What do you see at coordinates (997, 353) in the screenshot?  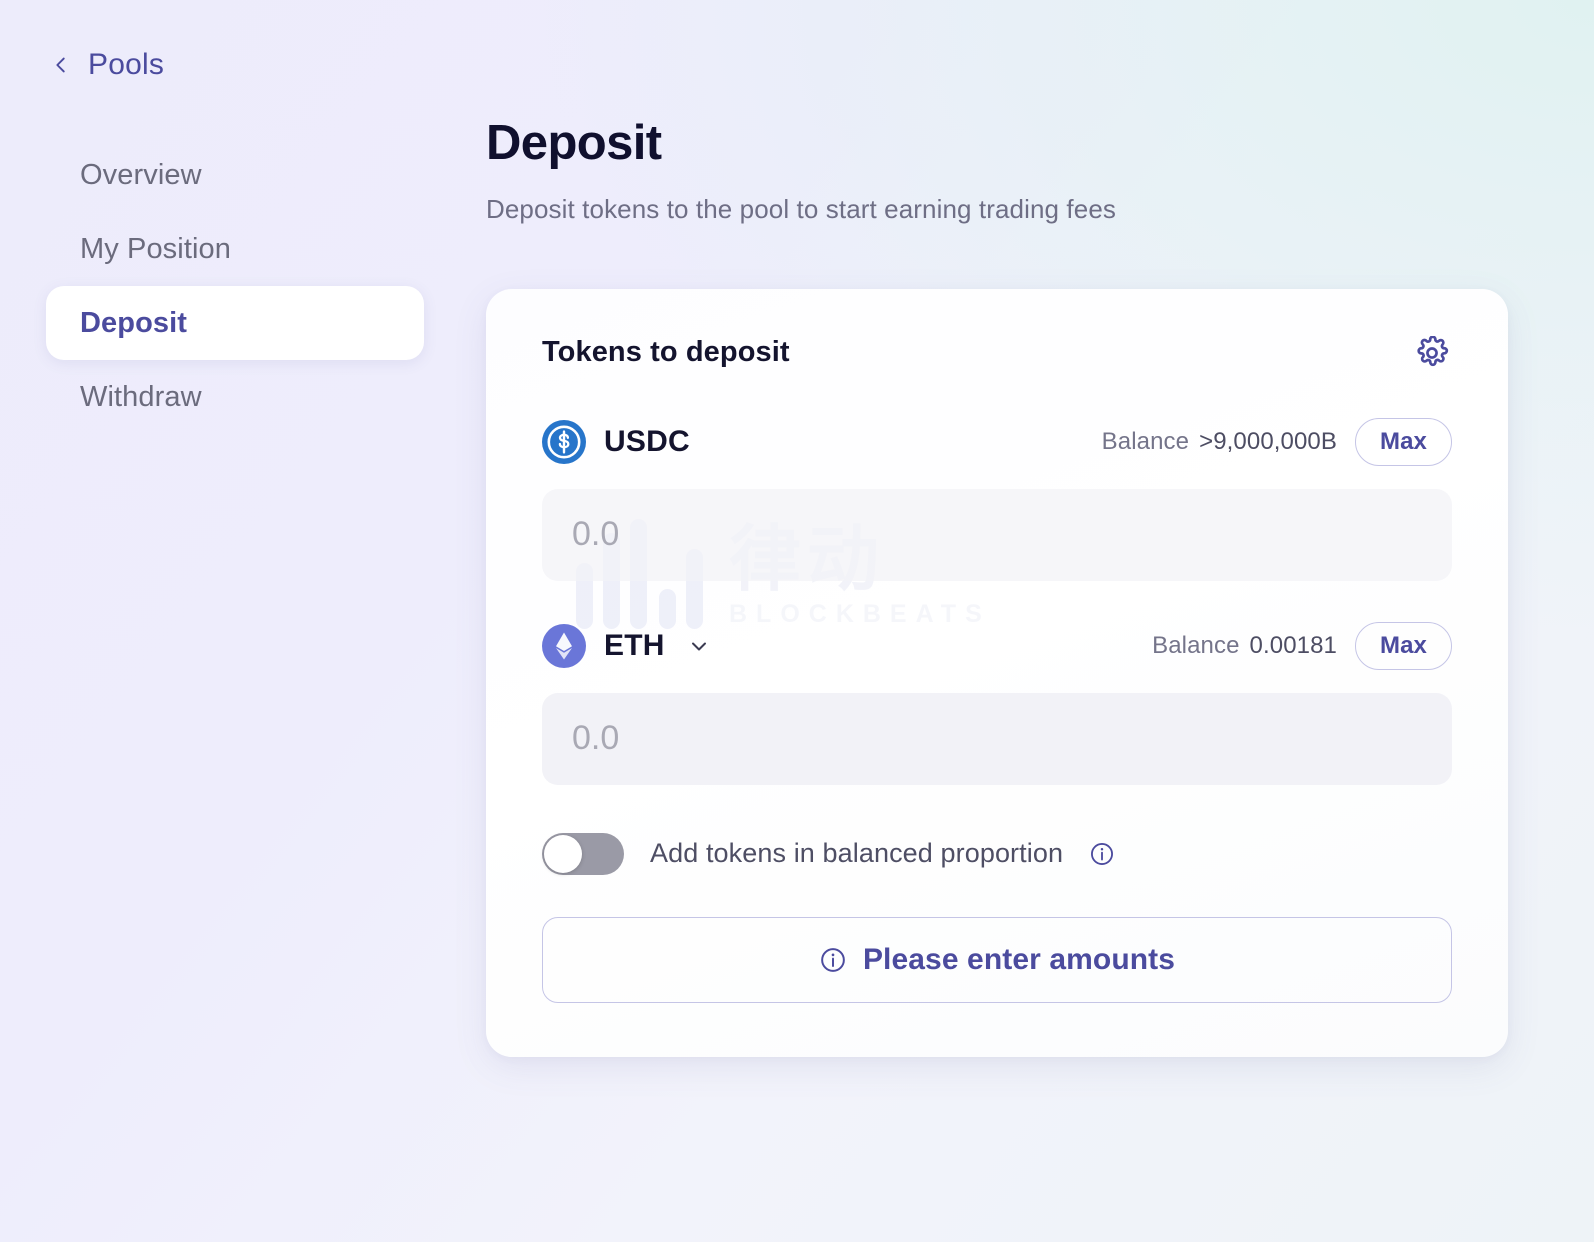 I see `card-header: Tokens to deposit` at bounding box center [997, 353].